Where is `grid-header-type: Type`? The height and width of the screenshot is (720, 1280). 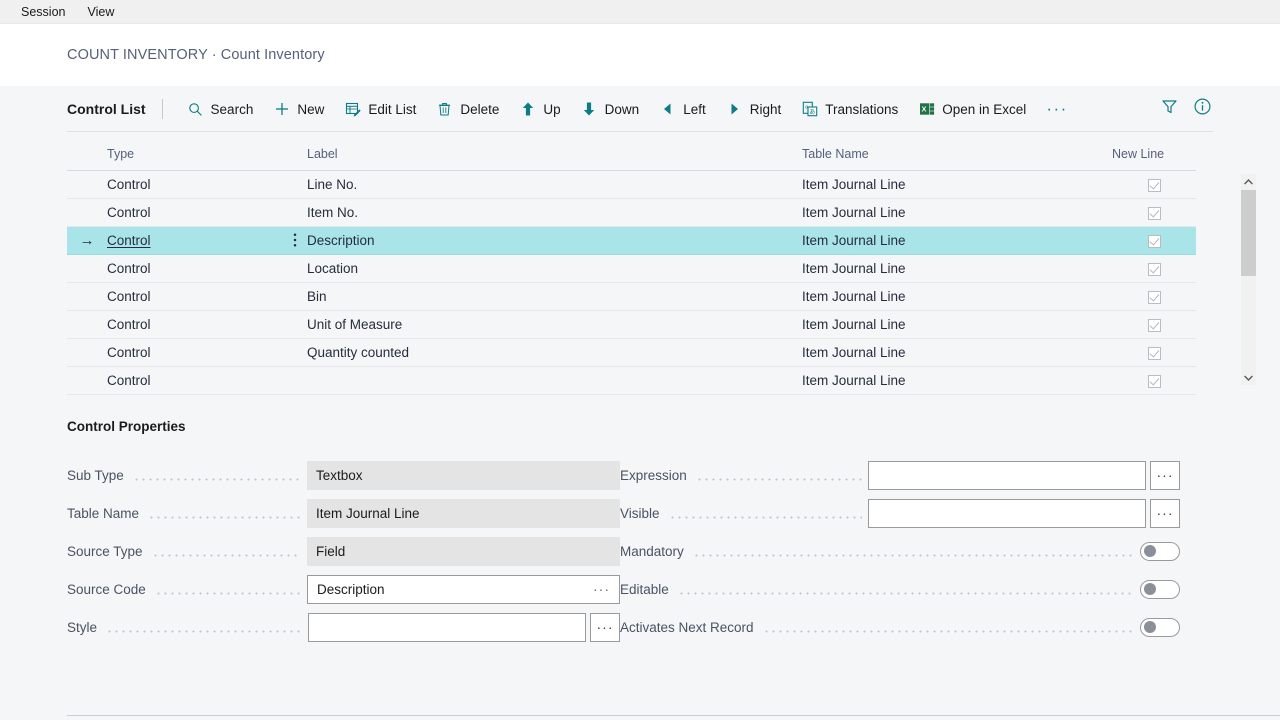
grid-header-type: Type is located at coordinates (207, 157).